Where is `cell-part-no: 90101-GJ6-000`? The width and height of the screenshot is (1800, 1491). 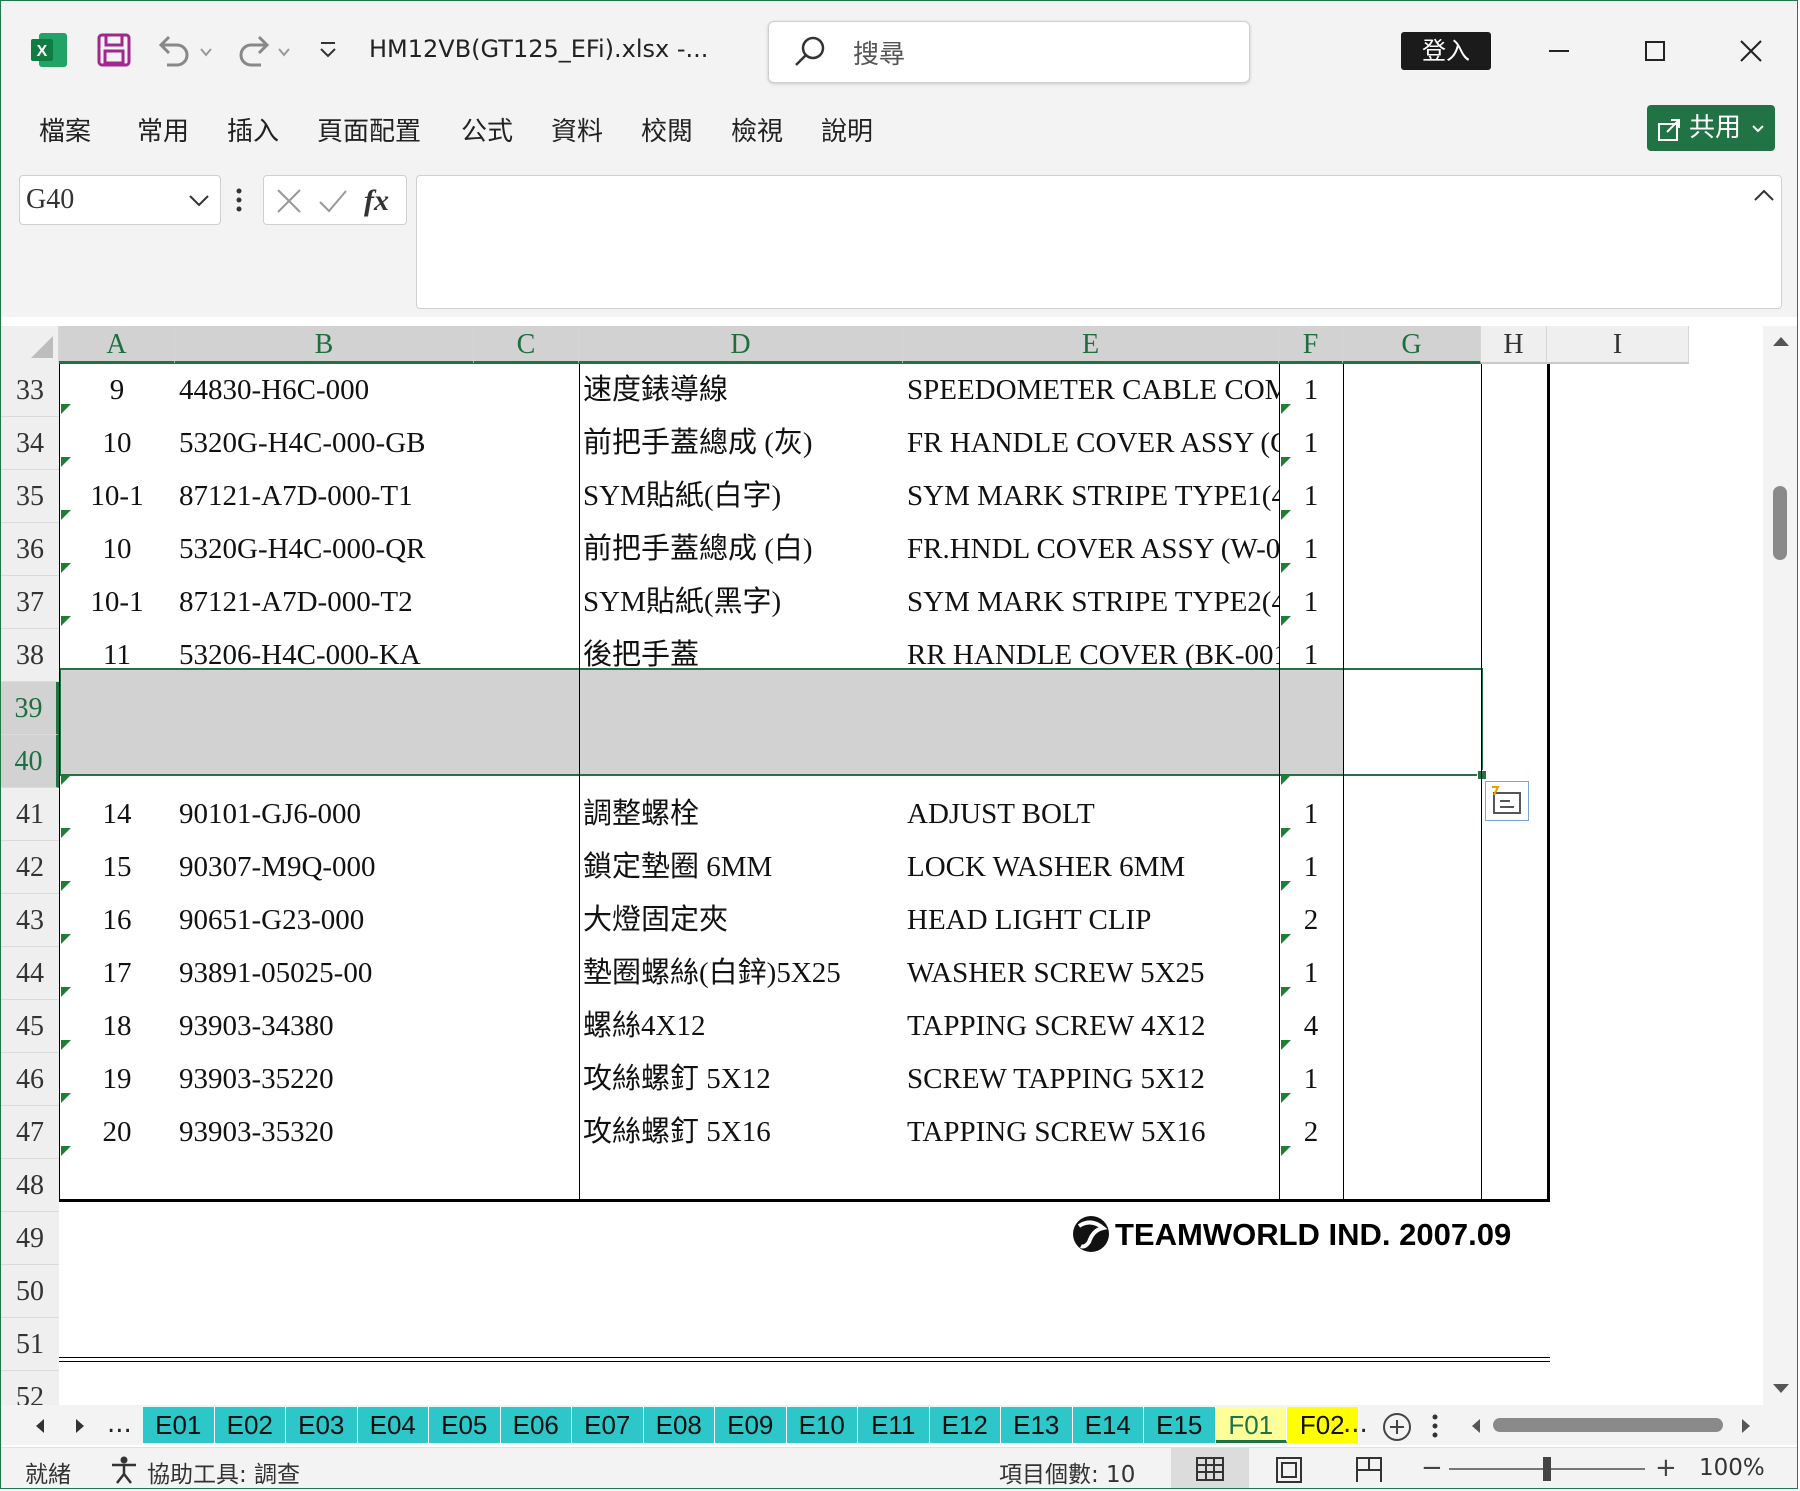 cell-part-no: 90101-GJ6-000 is located at coordinates (324, 814).